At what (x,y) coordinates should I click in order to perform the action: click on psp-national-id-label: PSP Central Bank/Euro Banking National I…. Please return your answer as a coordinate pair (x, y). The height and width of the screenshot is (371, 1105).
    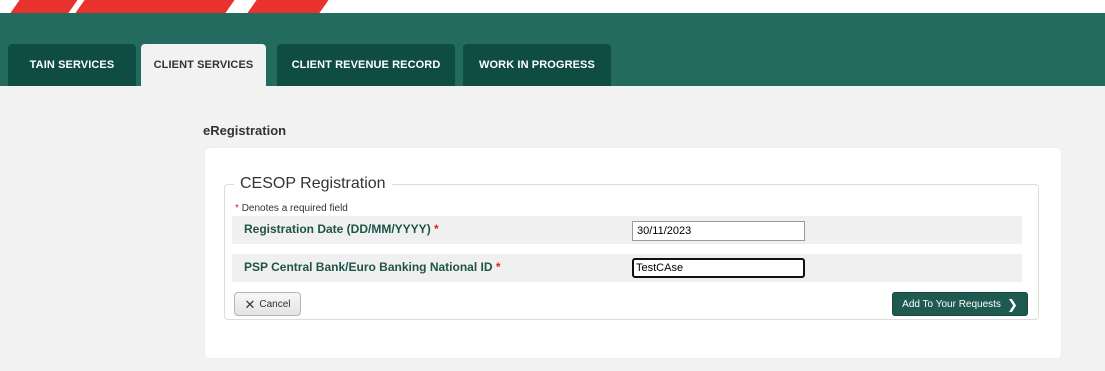
    Looking at the image, I should click on (372, 267).